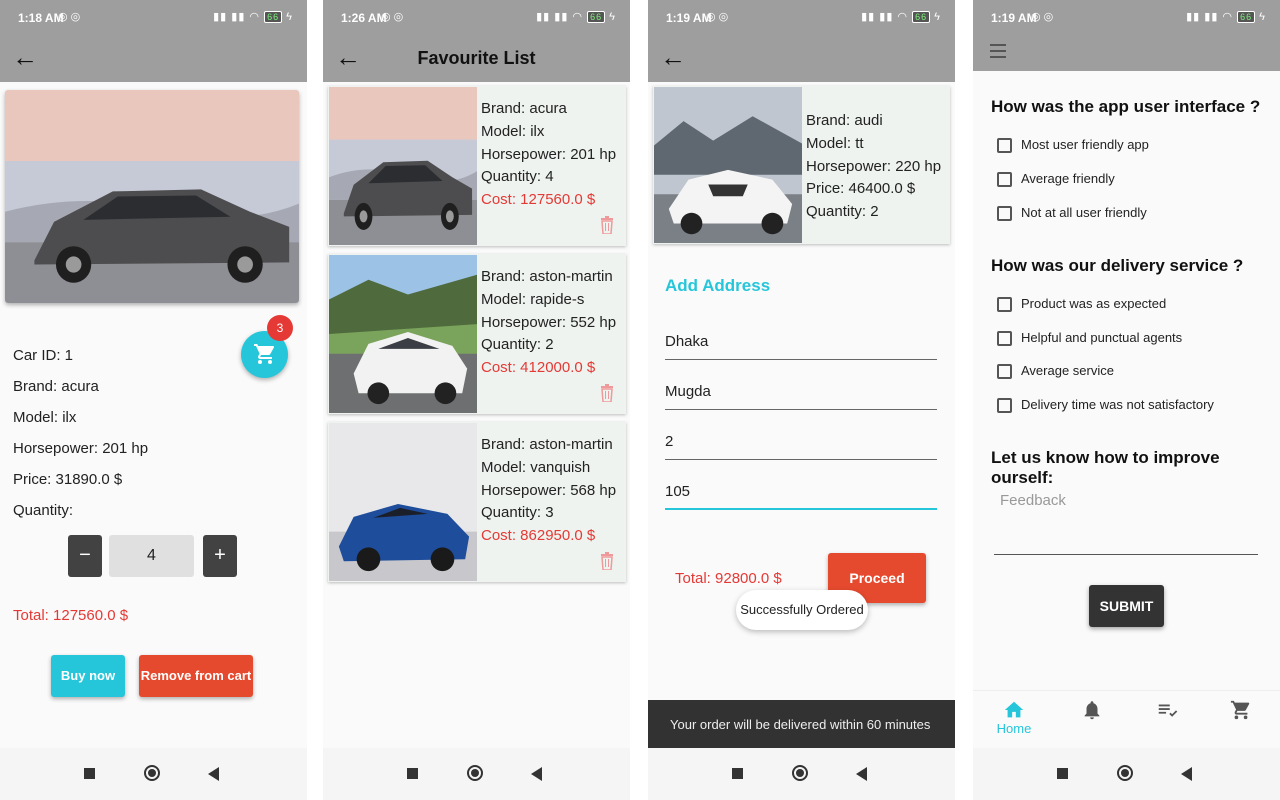  What do you see at coordinates (536, 467) in the screenshot?
I see `card-model: Model: vanquish` at bounding box center [536, 467].